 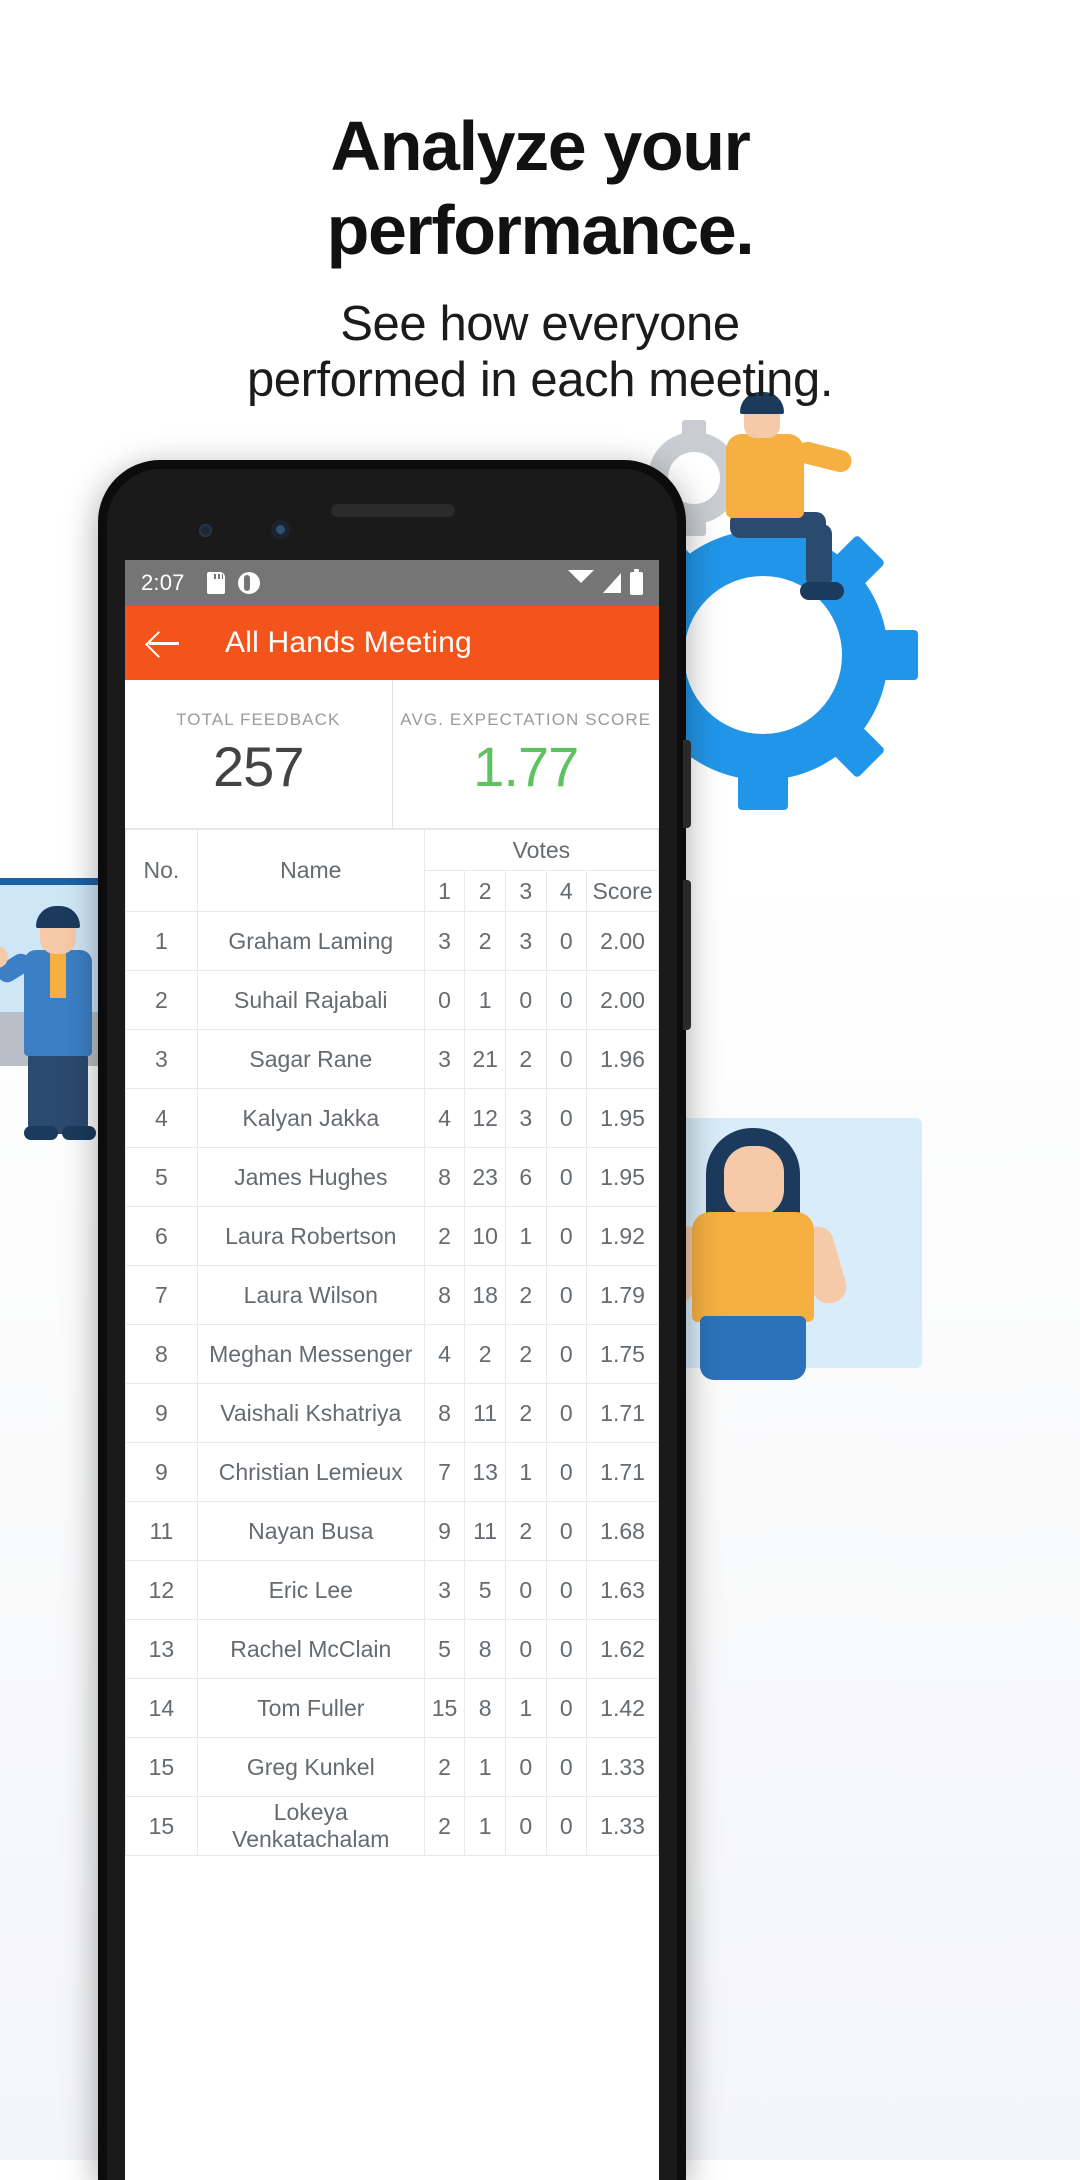 What do you see at coordinates (485, 1649) in the screenshot?
I see `vote-count-2: 8` at bounding box center [485, 1649].